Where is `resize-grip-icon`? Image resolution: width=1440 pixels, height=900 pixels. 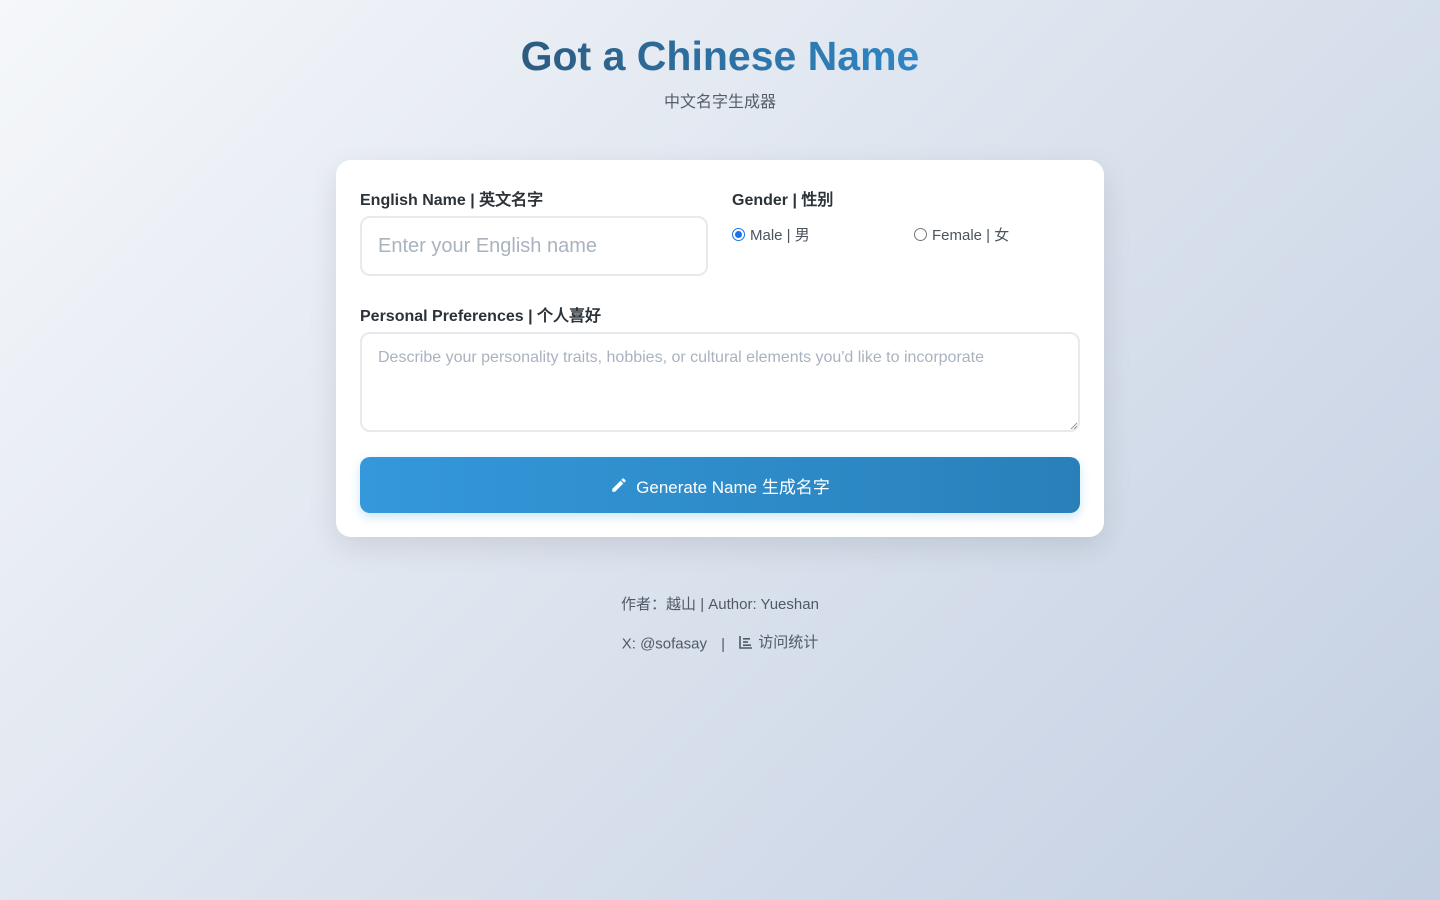 resize-grip-icon is located at coordinates (1074, 426).